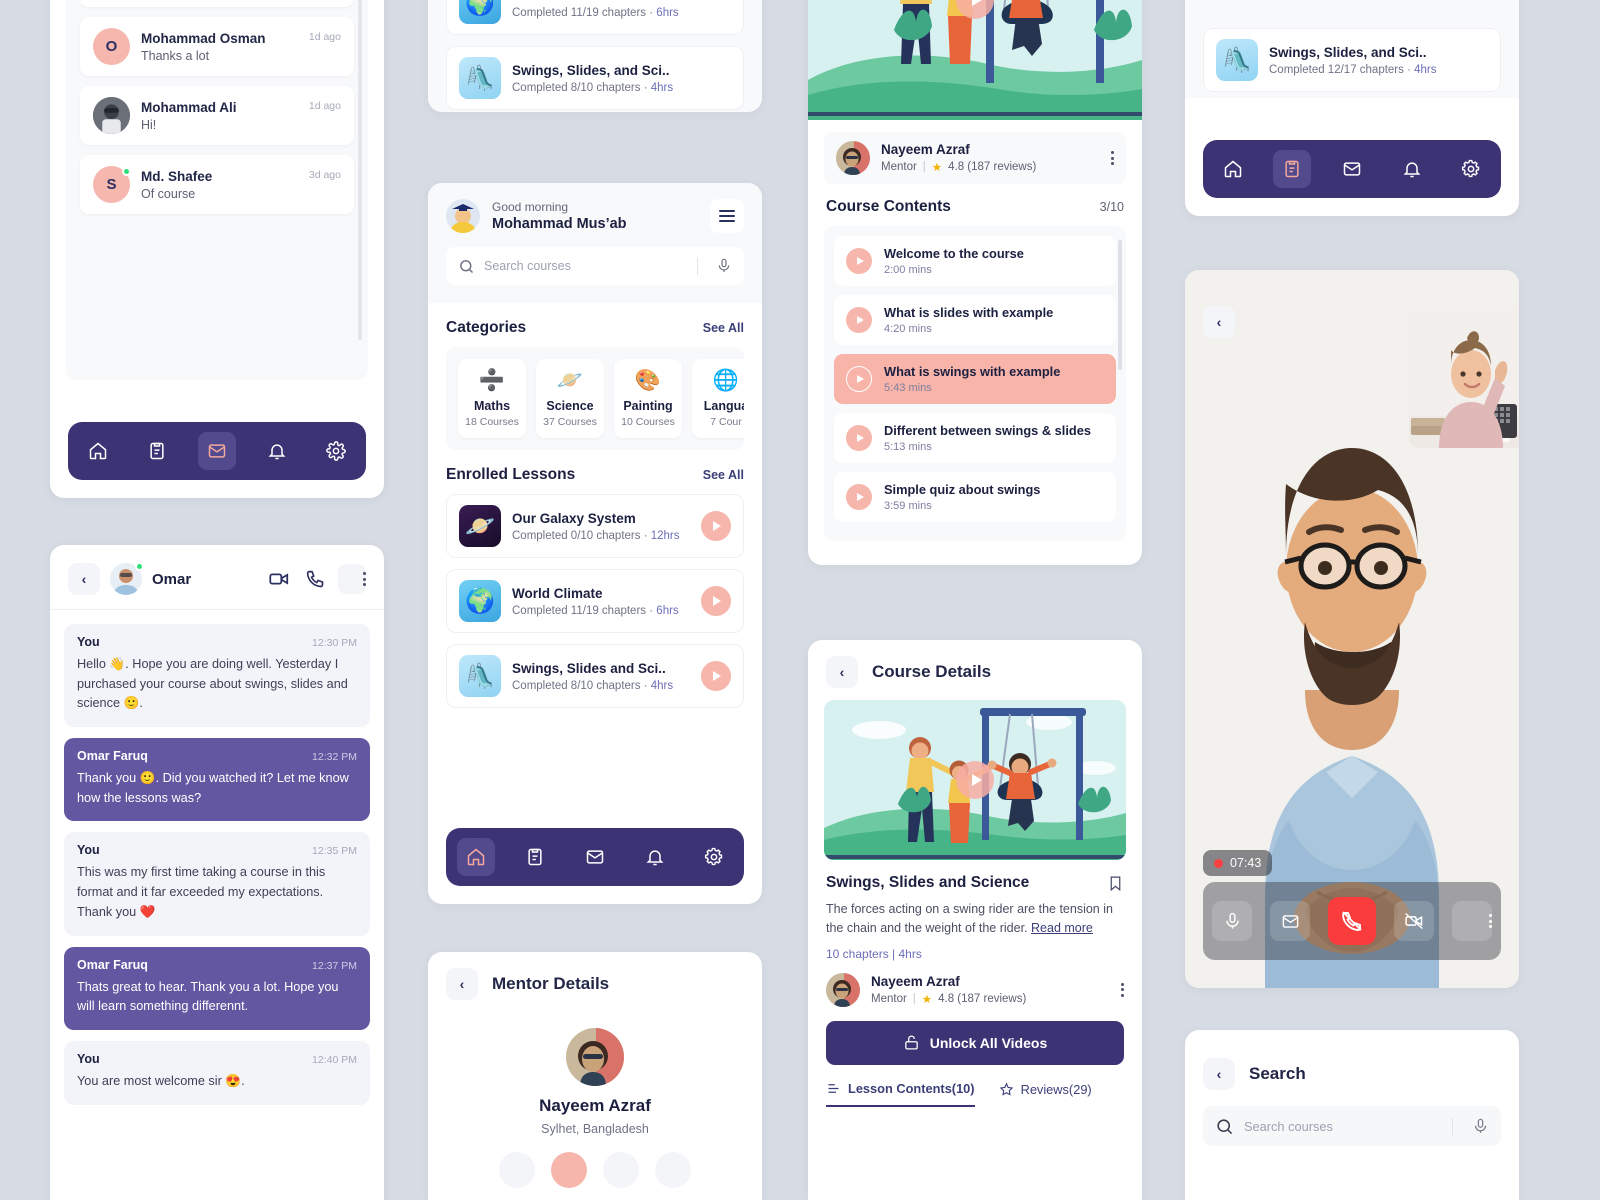 This screenshot has width=1600, height=1200. What do you see at coordinates (1045, 1094) in the screenshot?
I see `tab-reviews: Reviews(29)` at bounding box center [1045, 1094].